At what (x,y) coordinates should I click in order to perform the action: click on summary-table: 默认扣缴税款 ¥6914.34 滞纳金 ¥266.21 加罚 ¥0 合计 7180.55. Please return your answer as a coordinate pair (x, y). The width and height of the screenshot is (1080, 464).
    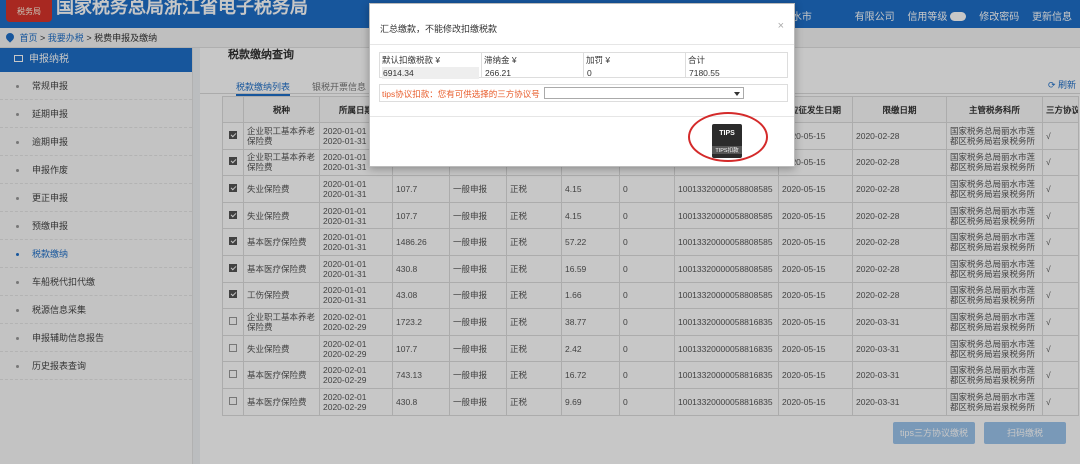
    Looking at the image, I should click on (583, 65).